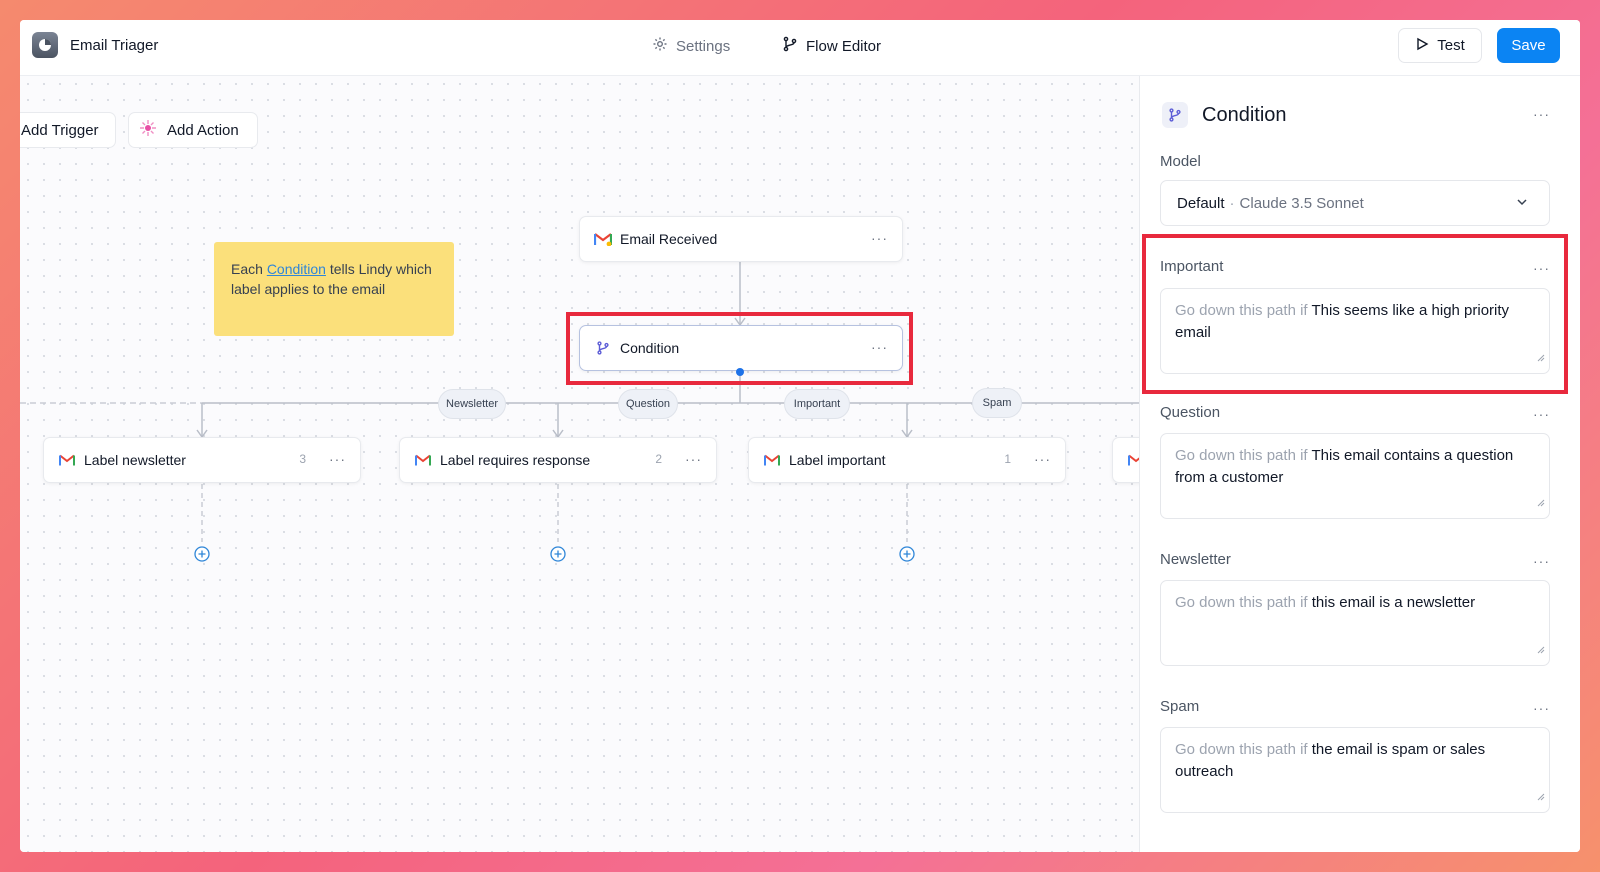 This screenshot has width=1600, height=872. What do you see at coordinates (1528, 45) in the screenshot?
I see `save-button: Save` at bounding box center [1528, 45].